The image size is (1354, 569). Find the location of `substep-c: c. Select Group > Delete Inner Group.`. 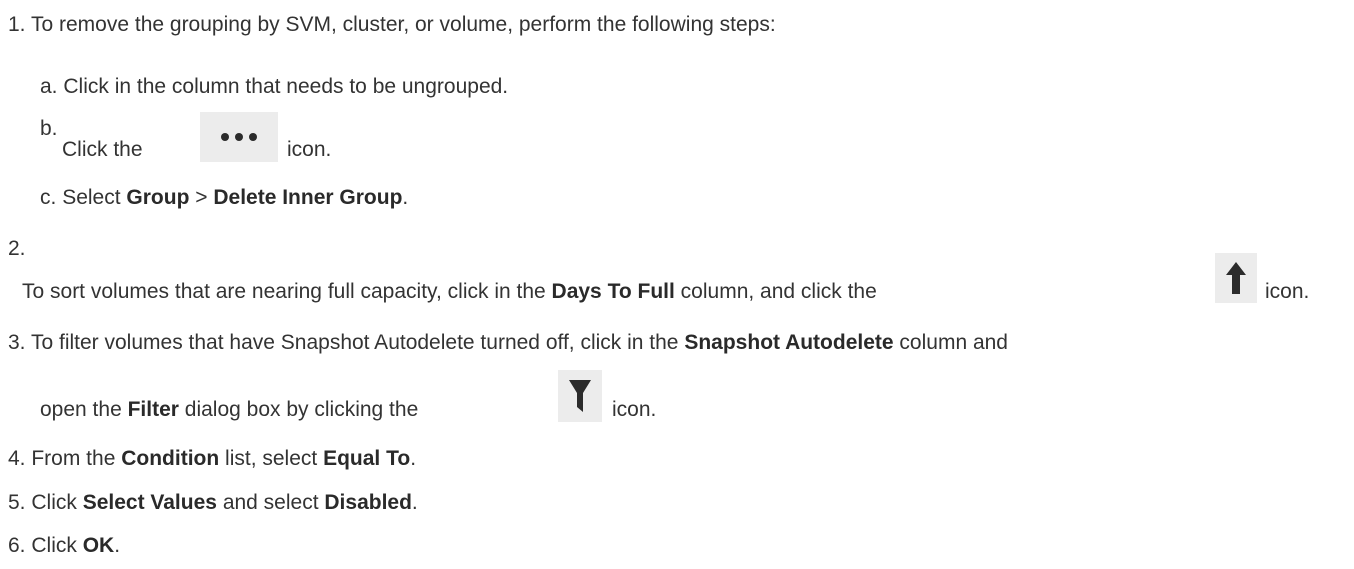

substep-c: c. Select Group > Delete Inner Group. is located at coordinates (224, 198).